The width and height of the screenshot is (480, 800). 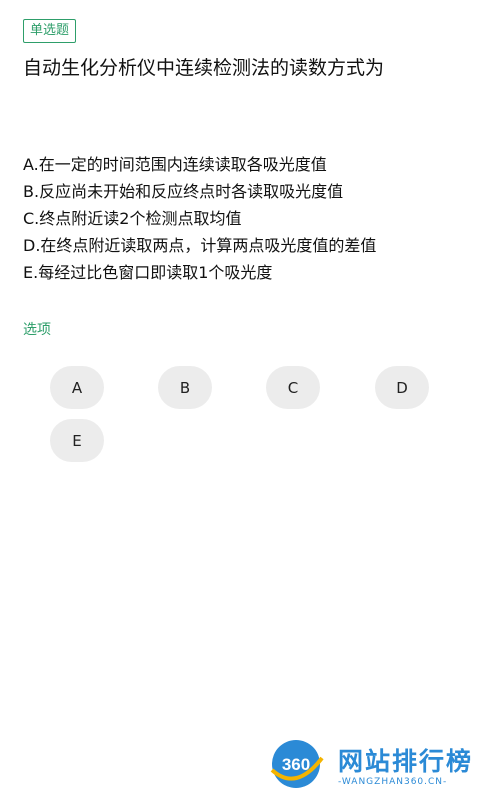 I want to click on choice-button-c: C, so click(x=293, y=387).